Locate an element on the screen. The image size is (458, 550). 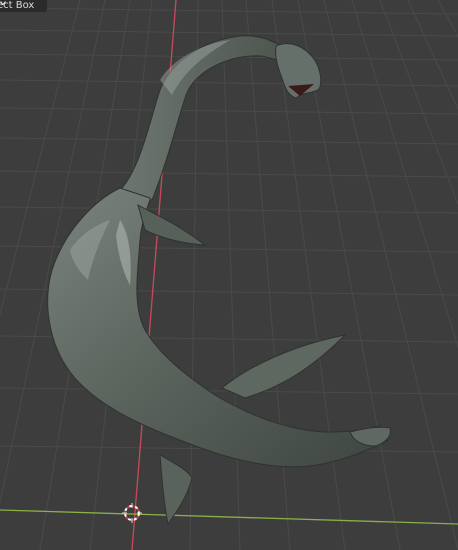
chevron-down-icon is located at coordinates (21, 5).